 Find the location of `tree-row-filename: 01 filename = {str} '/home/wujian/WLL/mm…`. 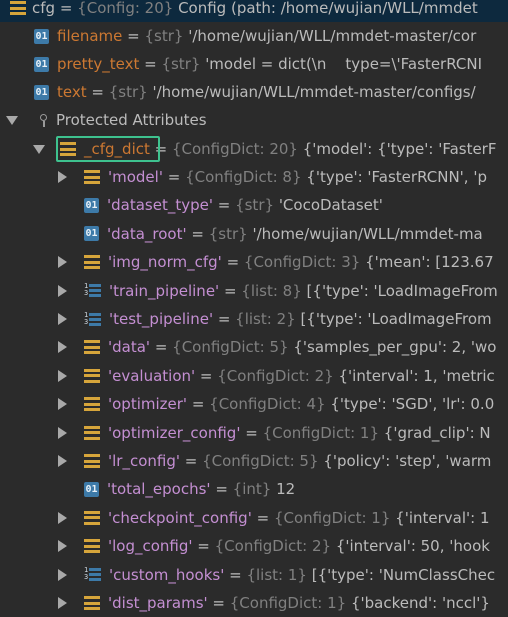

tree-row-filename: 01 filename = {str} '/home/wujian/WLL/mm… is located at coordinates (254, 36).